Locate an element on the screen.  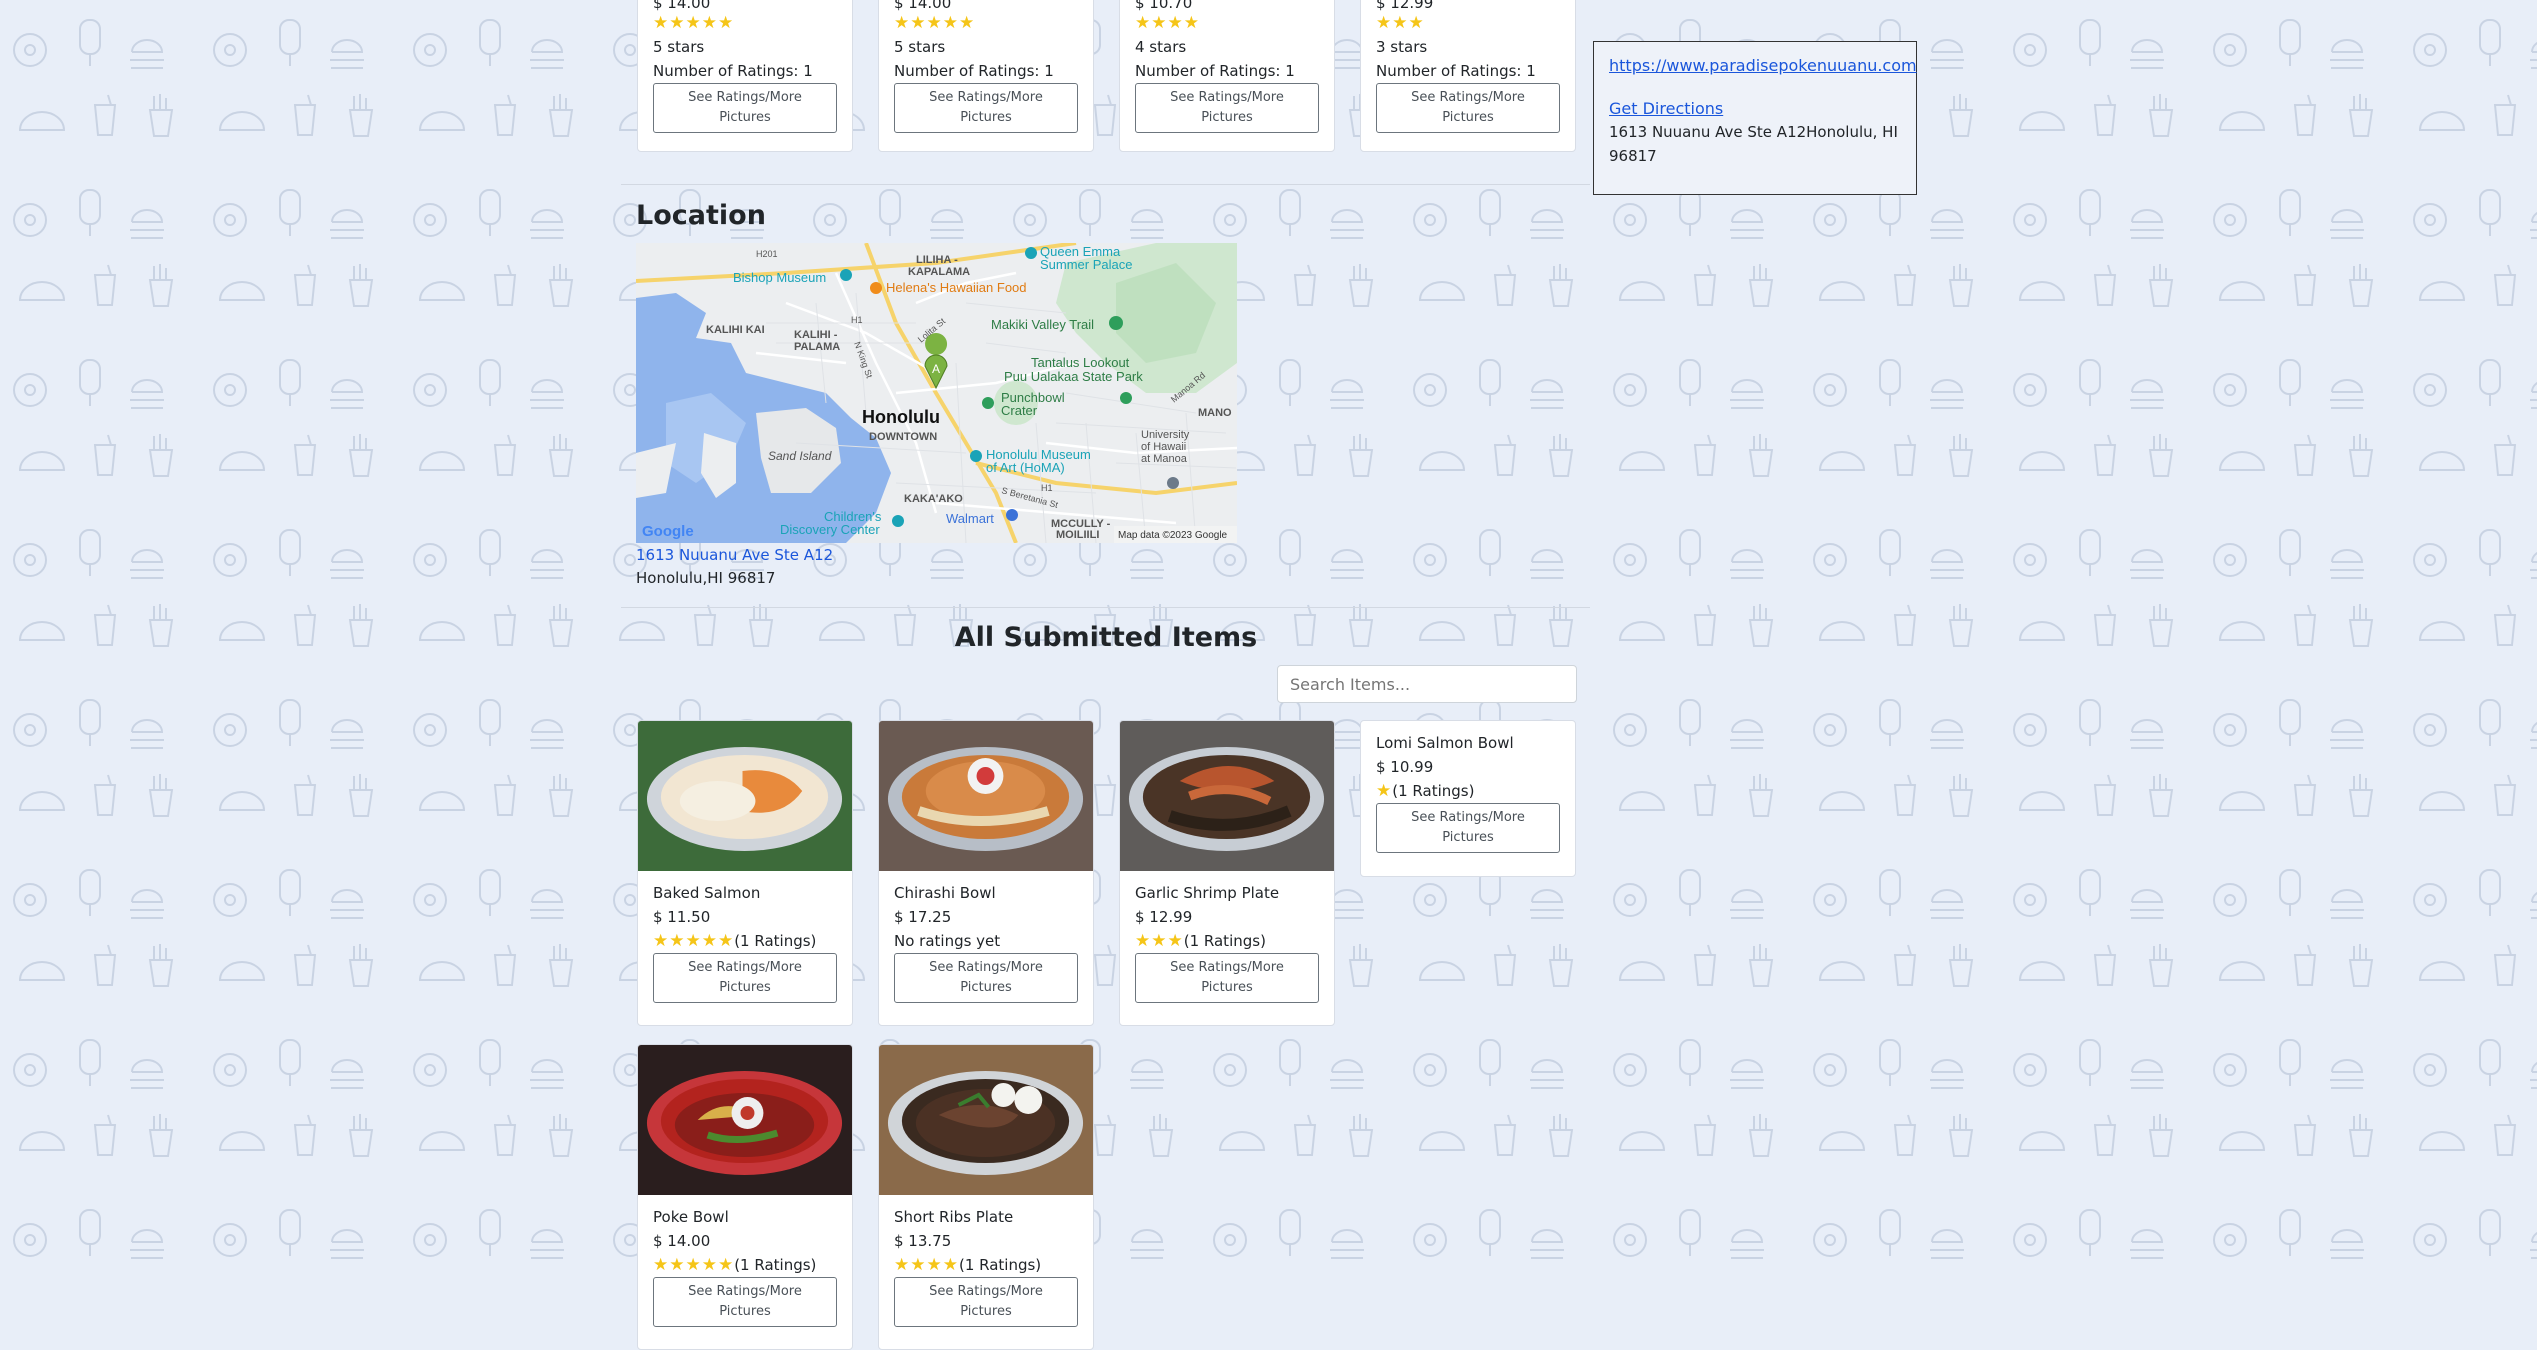
item-name: Short Ribs Plate is located at coordinates (954, 1217).